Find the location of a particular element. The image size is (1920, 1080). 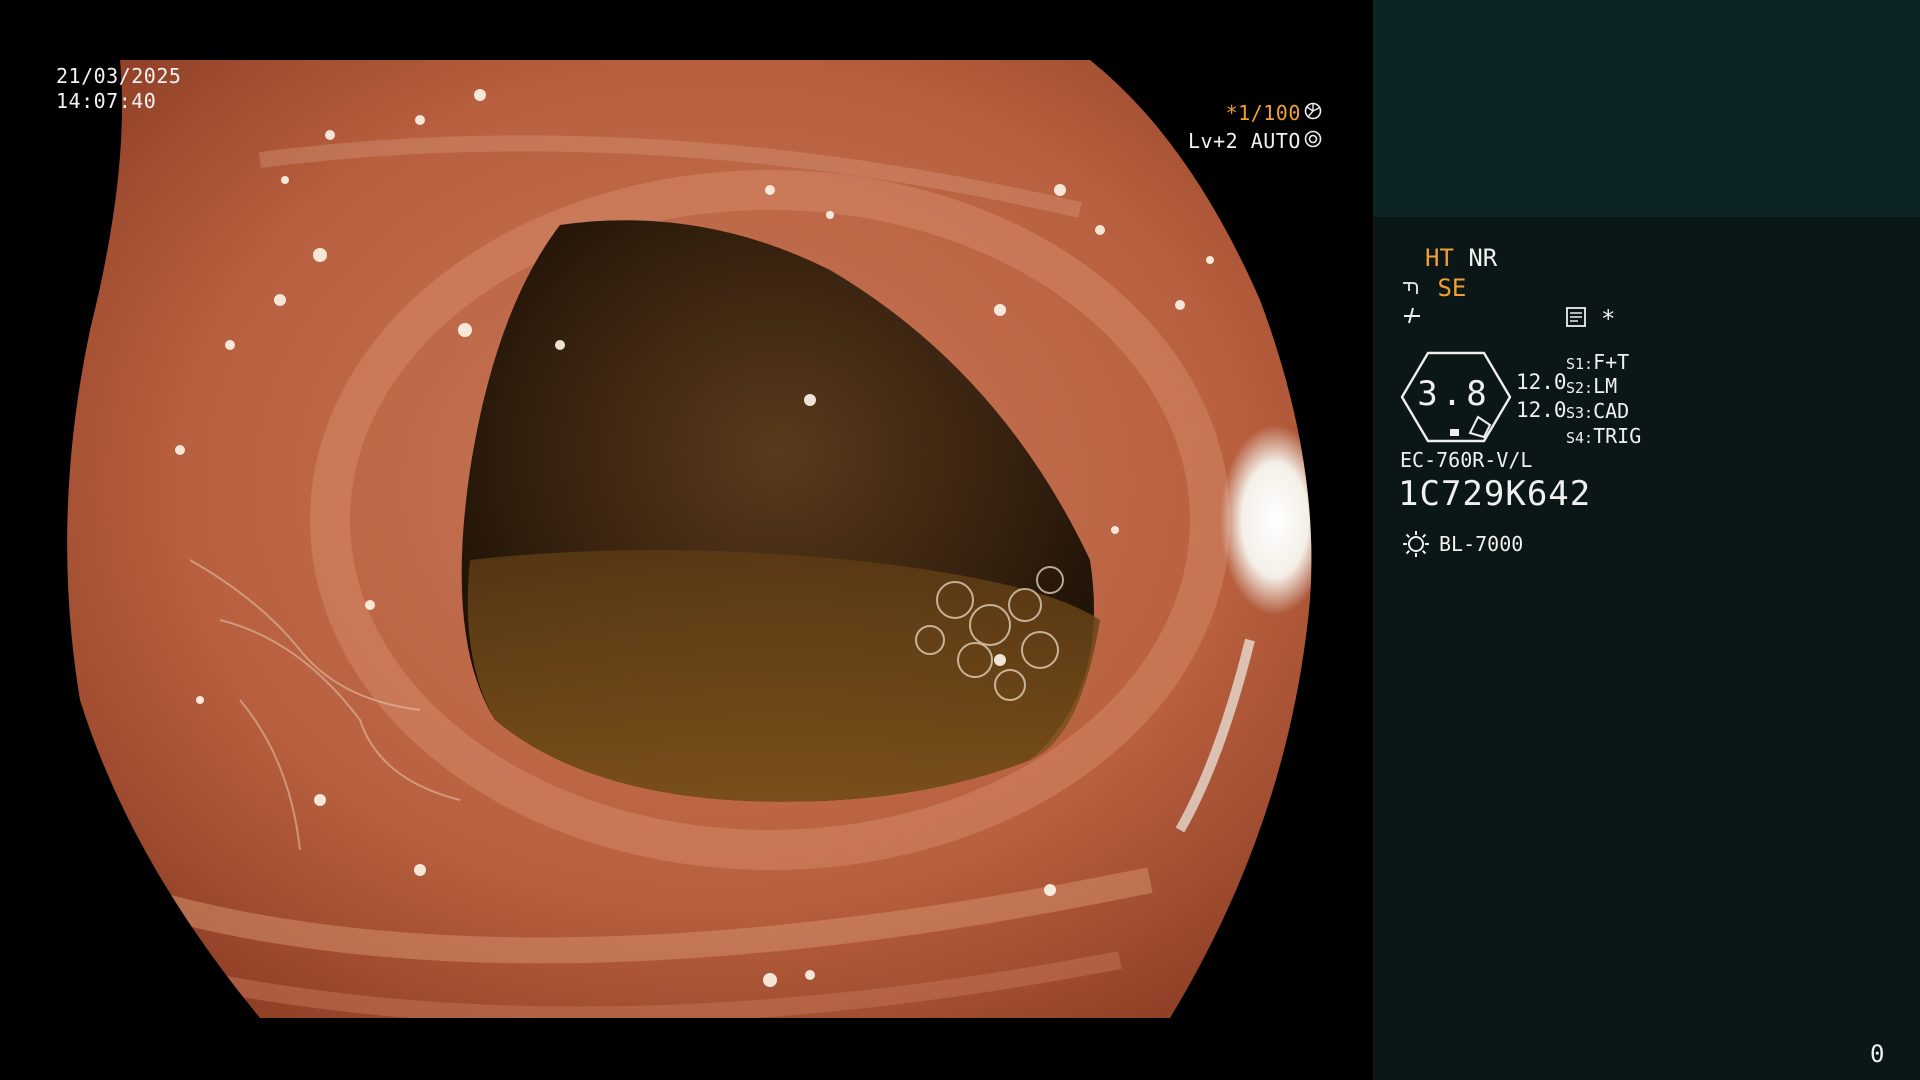

date-text: 21/03/2025 is located at coordinates (119, 76).